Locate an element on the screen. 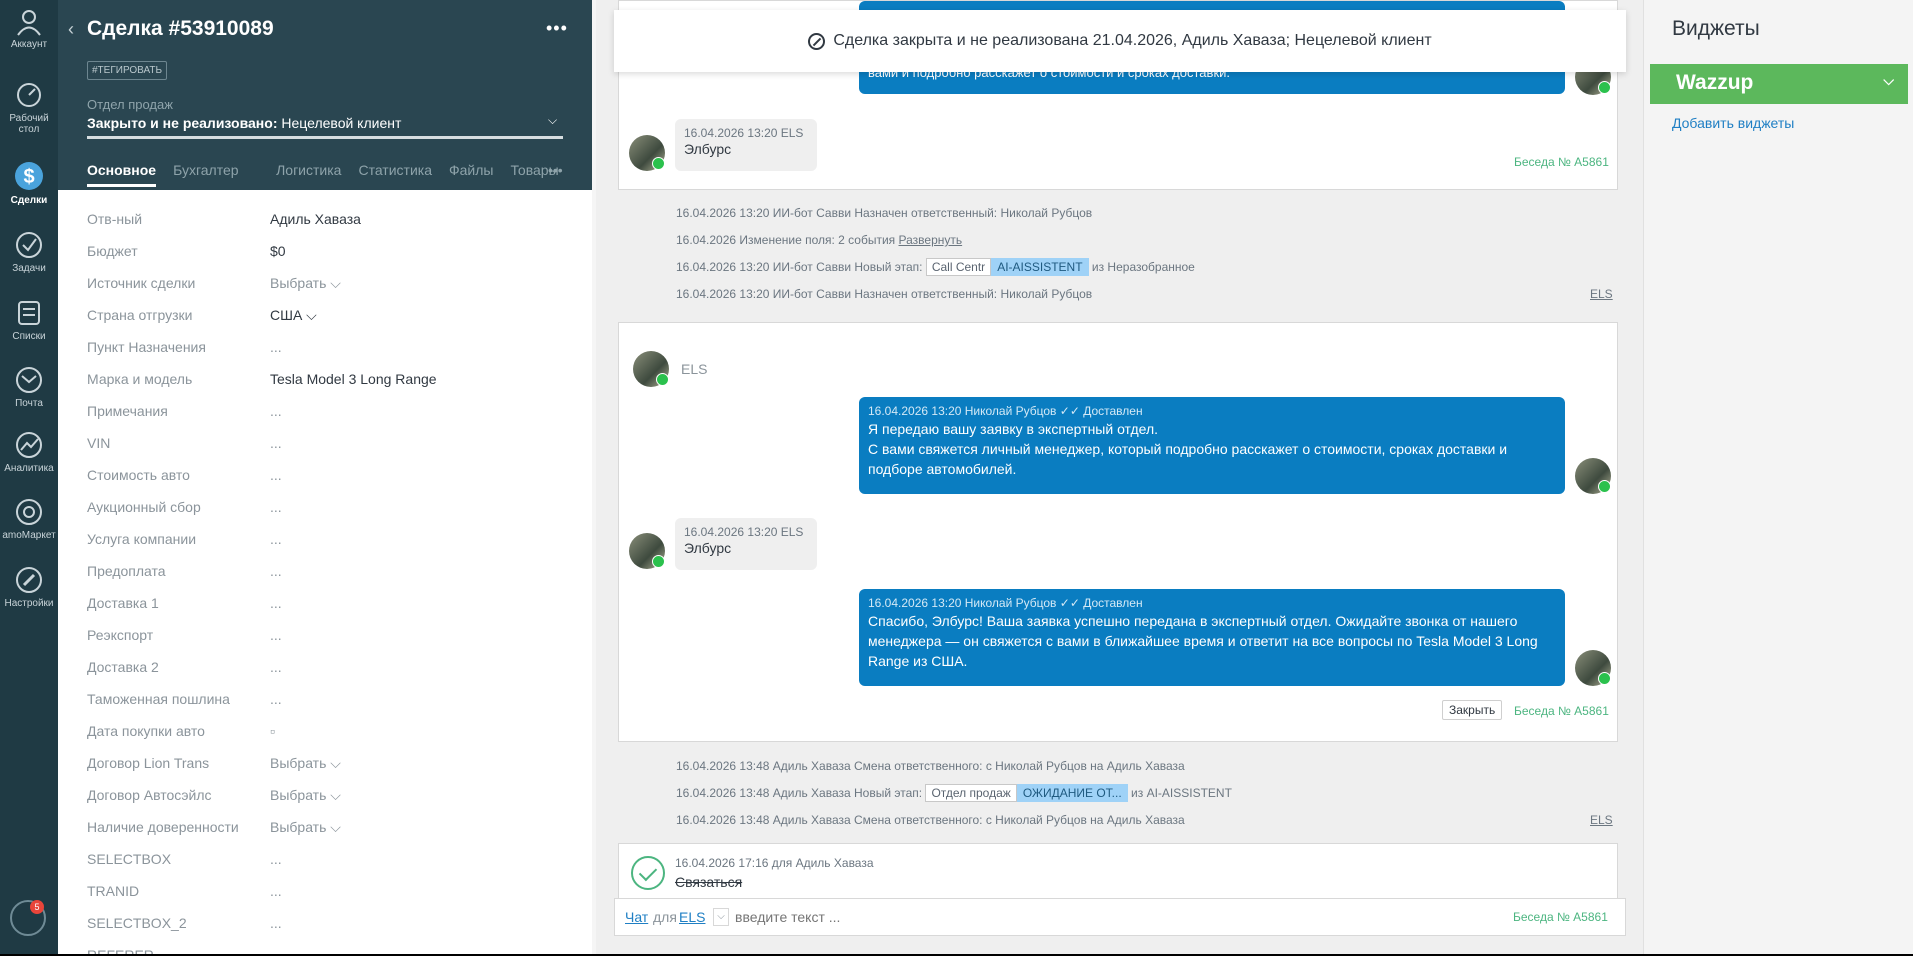  chat-header-name: ELS is located at coordinates (694, 369).